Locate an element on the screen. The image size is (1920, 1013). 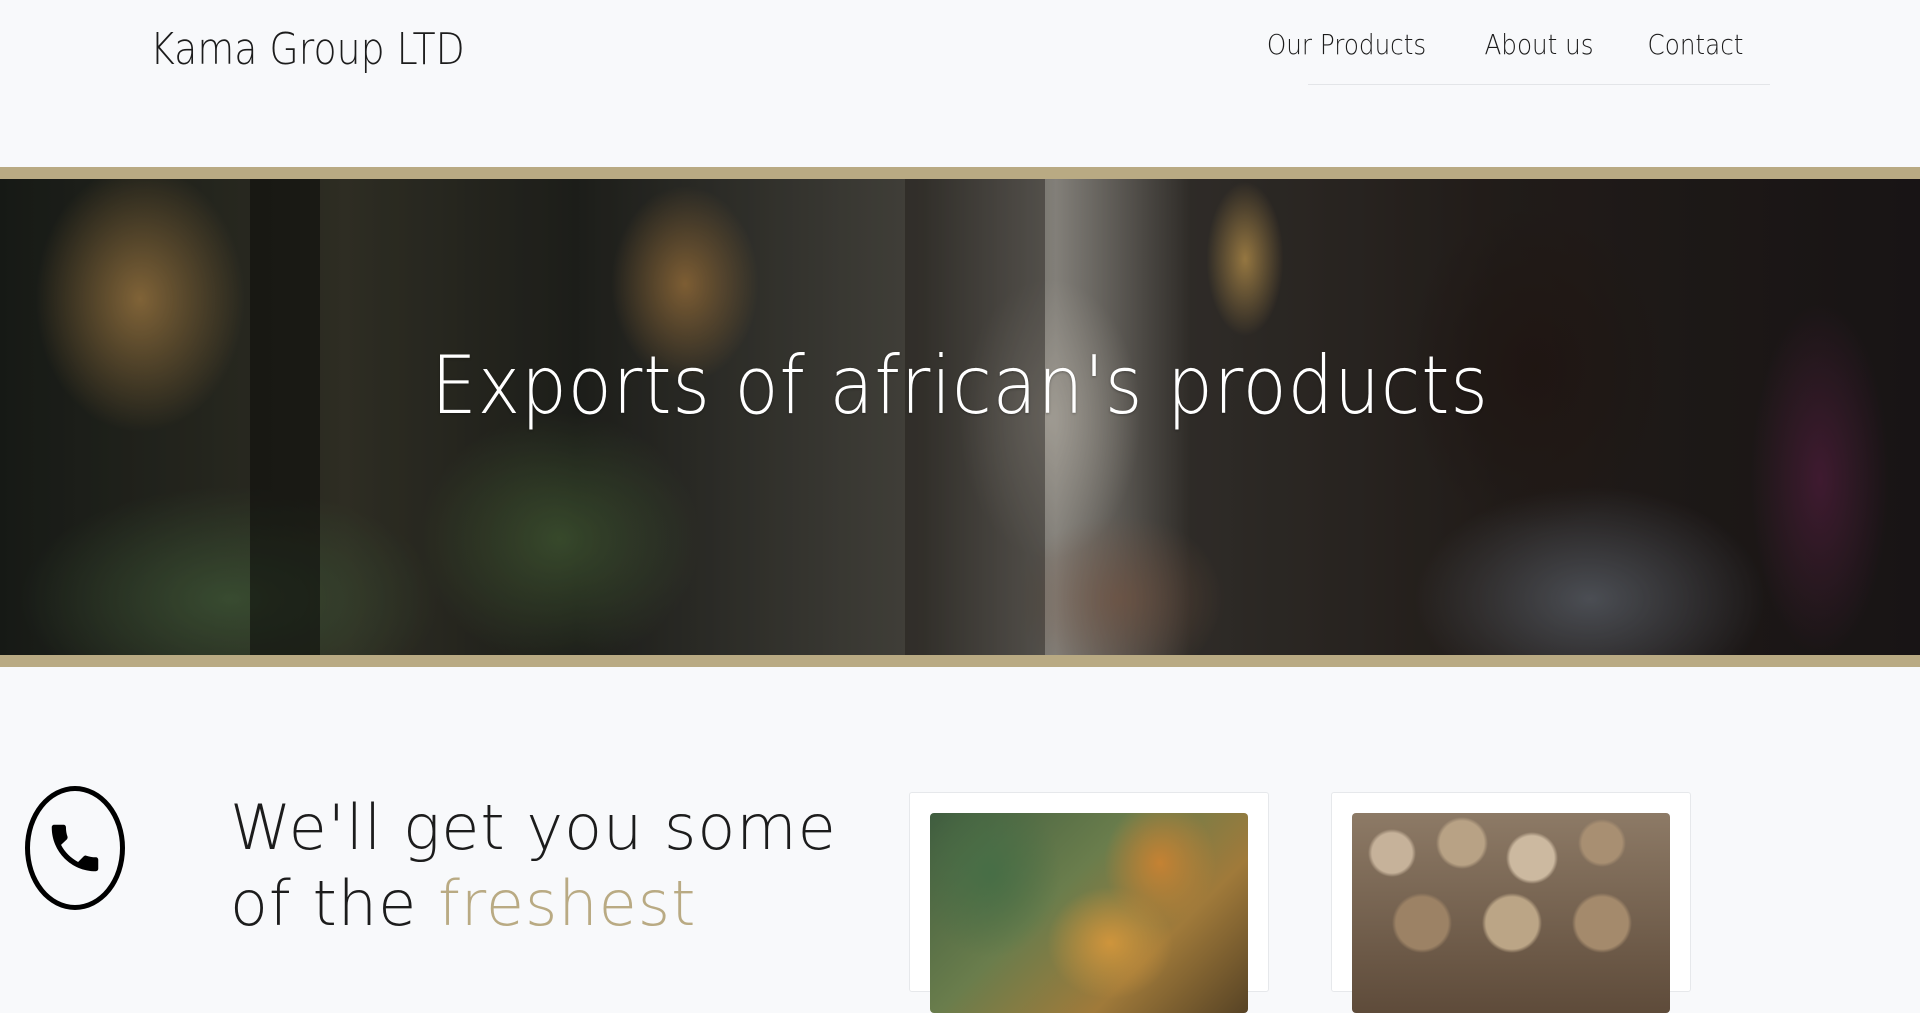
product-card-walnut is located at coordinates (1511, 902).